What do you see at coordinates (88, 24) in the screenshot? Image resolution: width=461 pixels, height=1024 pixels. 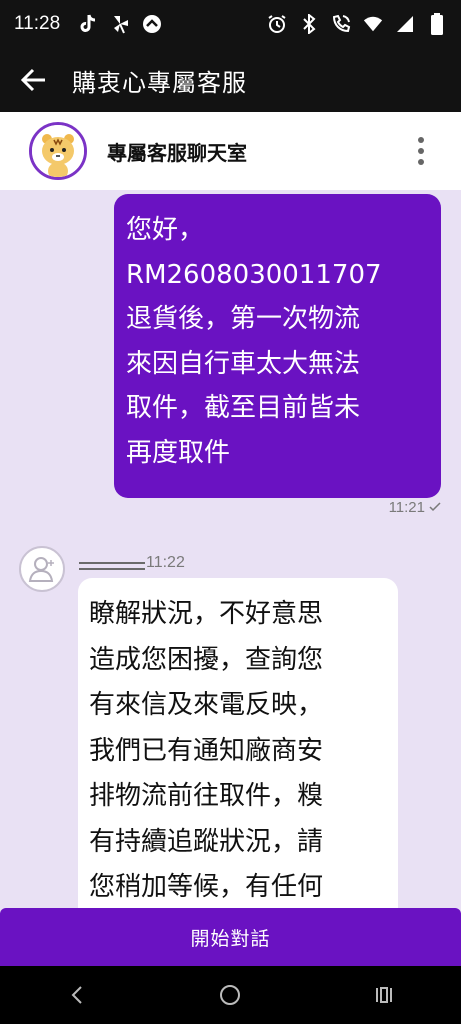 I see `tiktok-icon` at bounding box center [88, 24].